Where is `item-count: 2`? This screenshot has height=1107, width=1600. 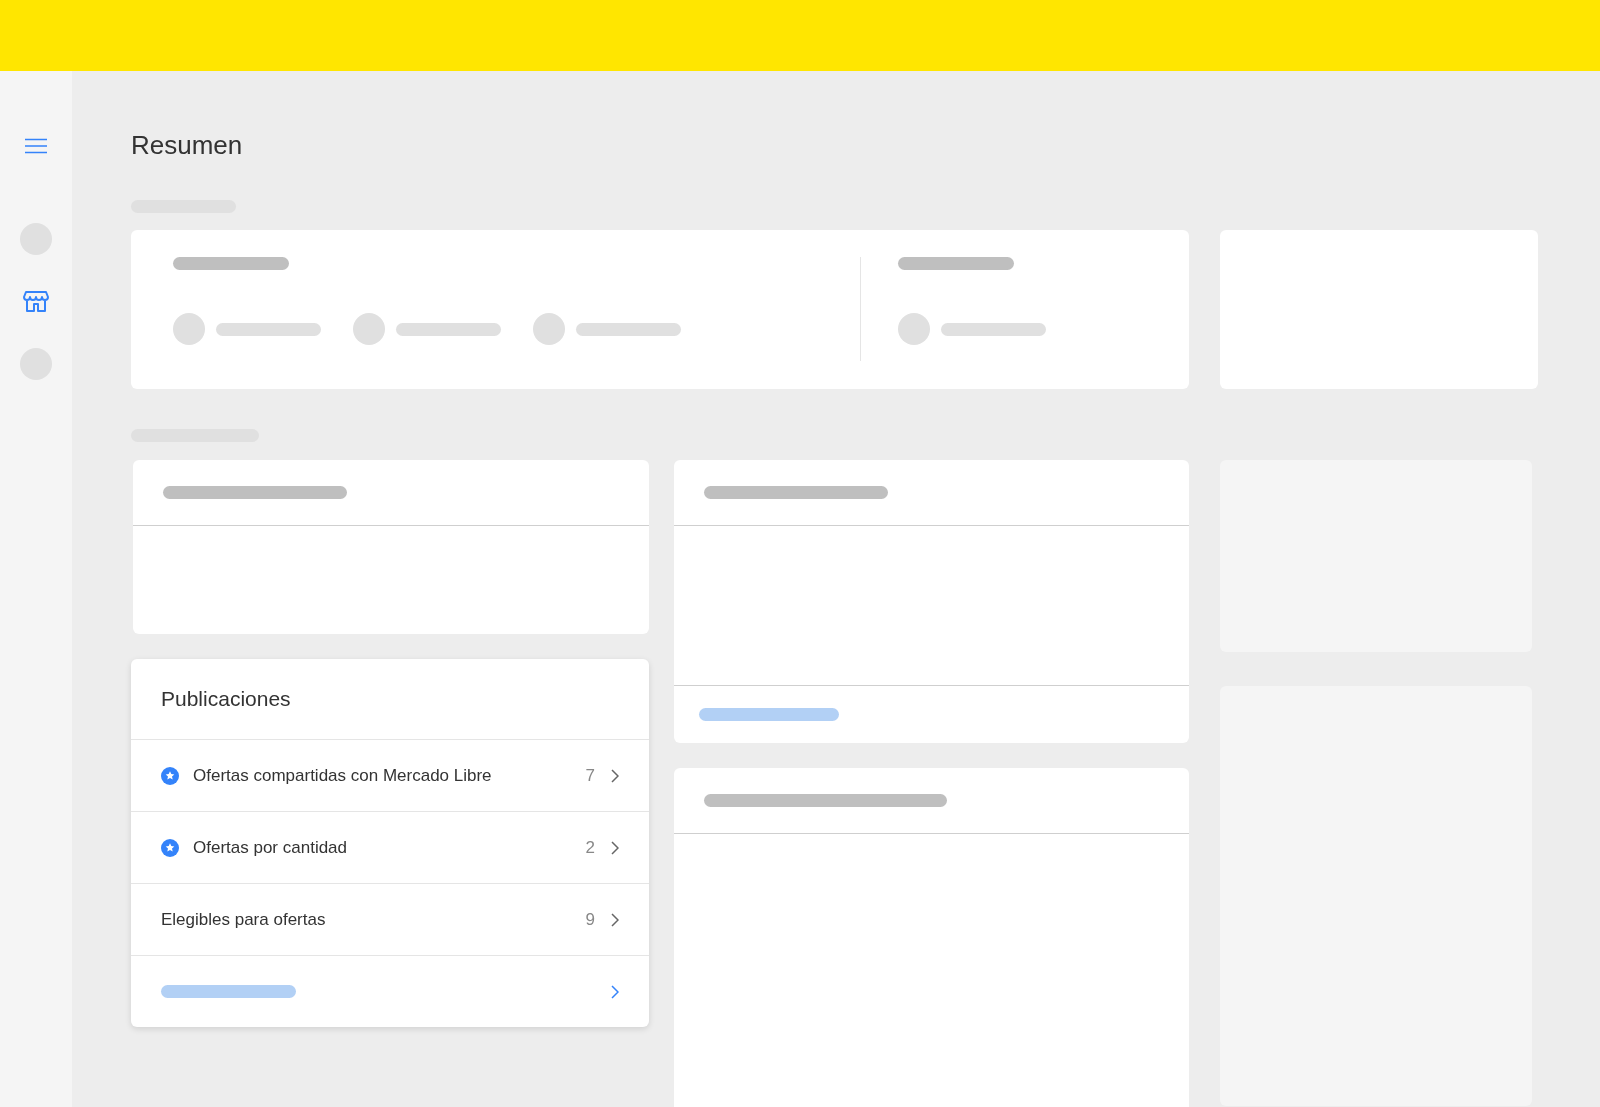 item-count: 2 is located at coordinates (590, 847).